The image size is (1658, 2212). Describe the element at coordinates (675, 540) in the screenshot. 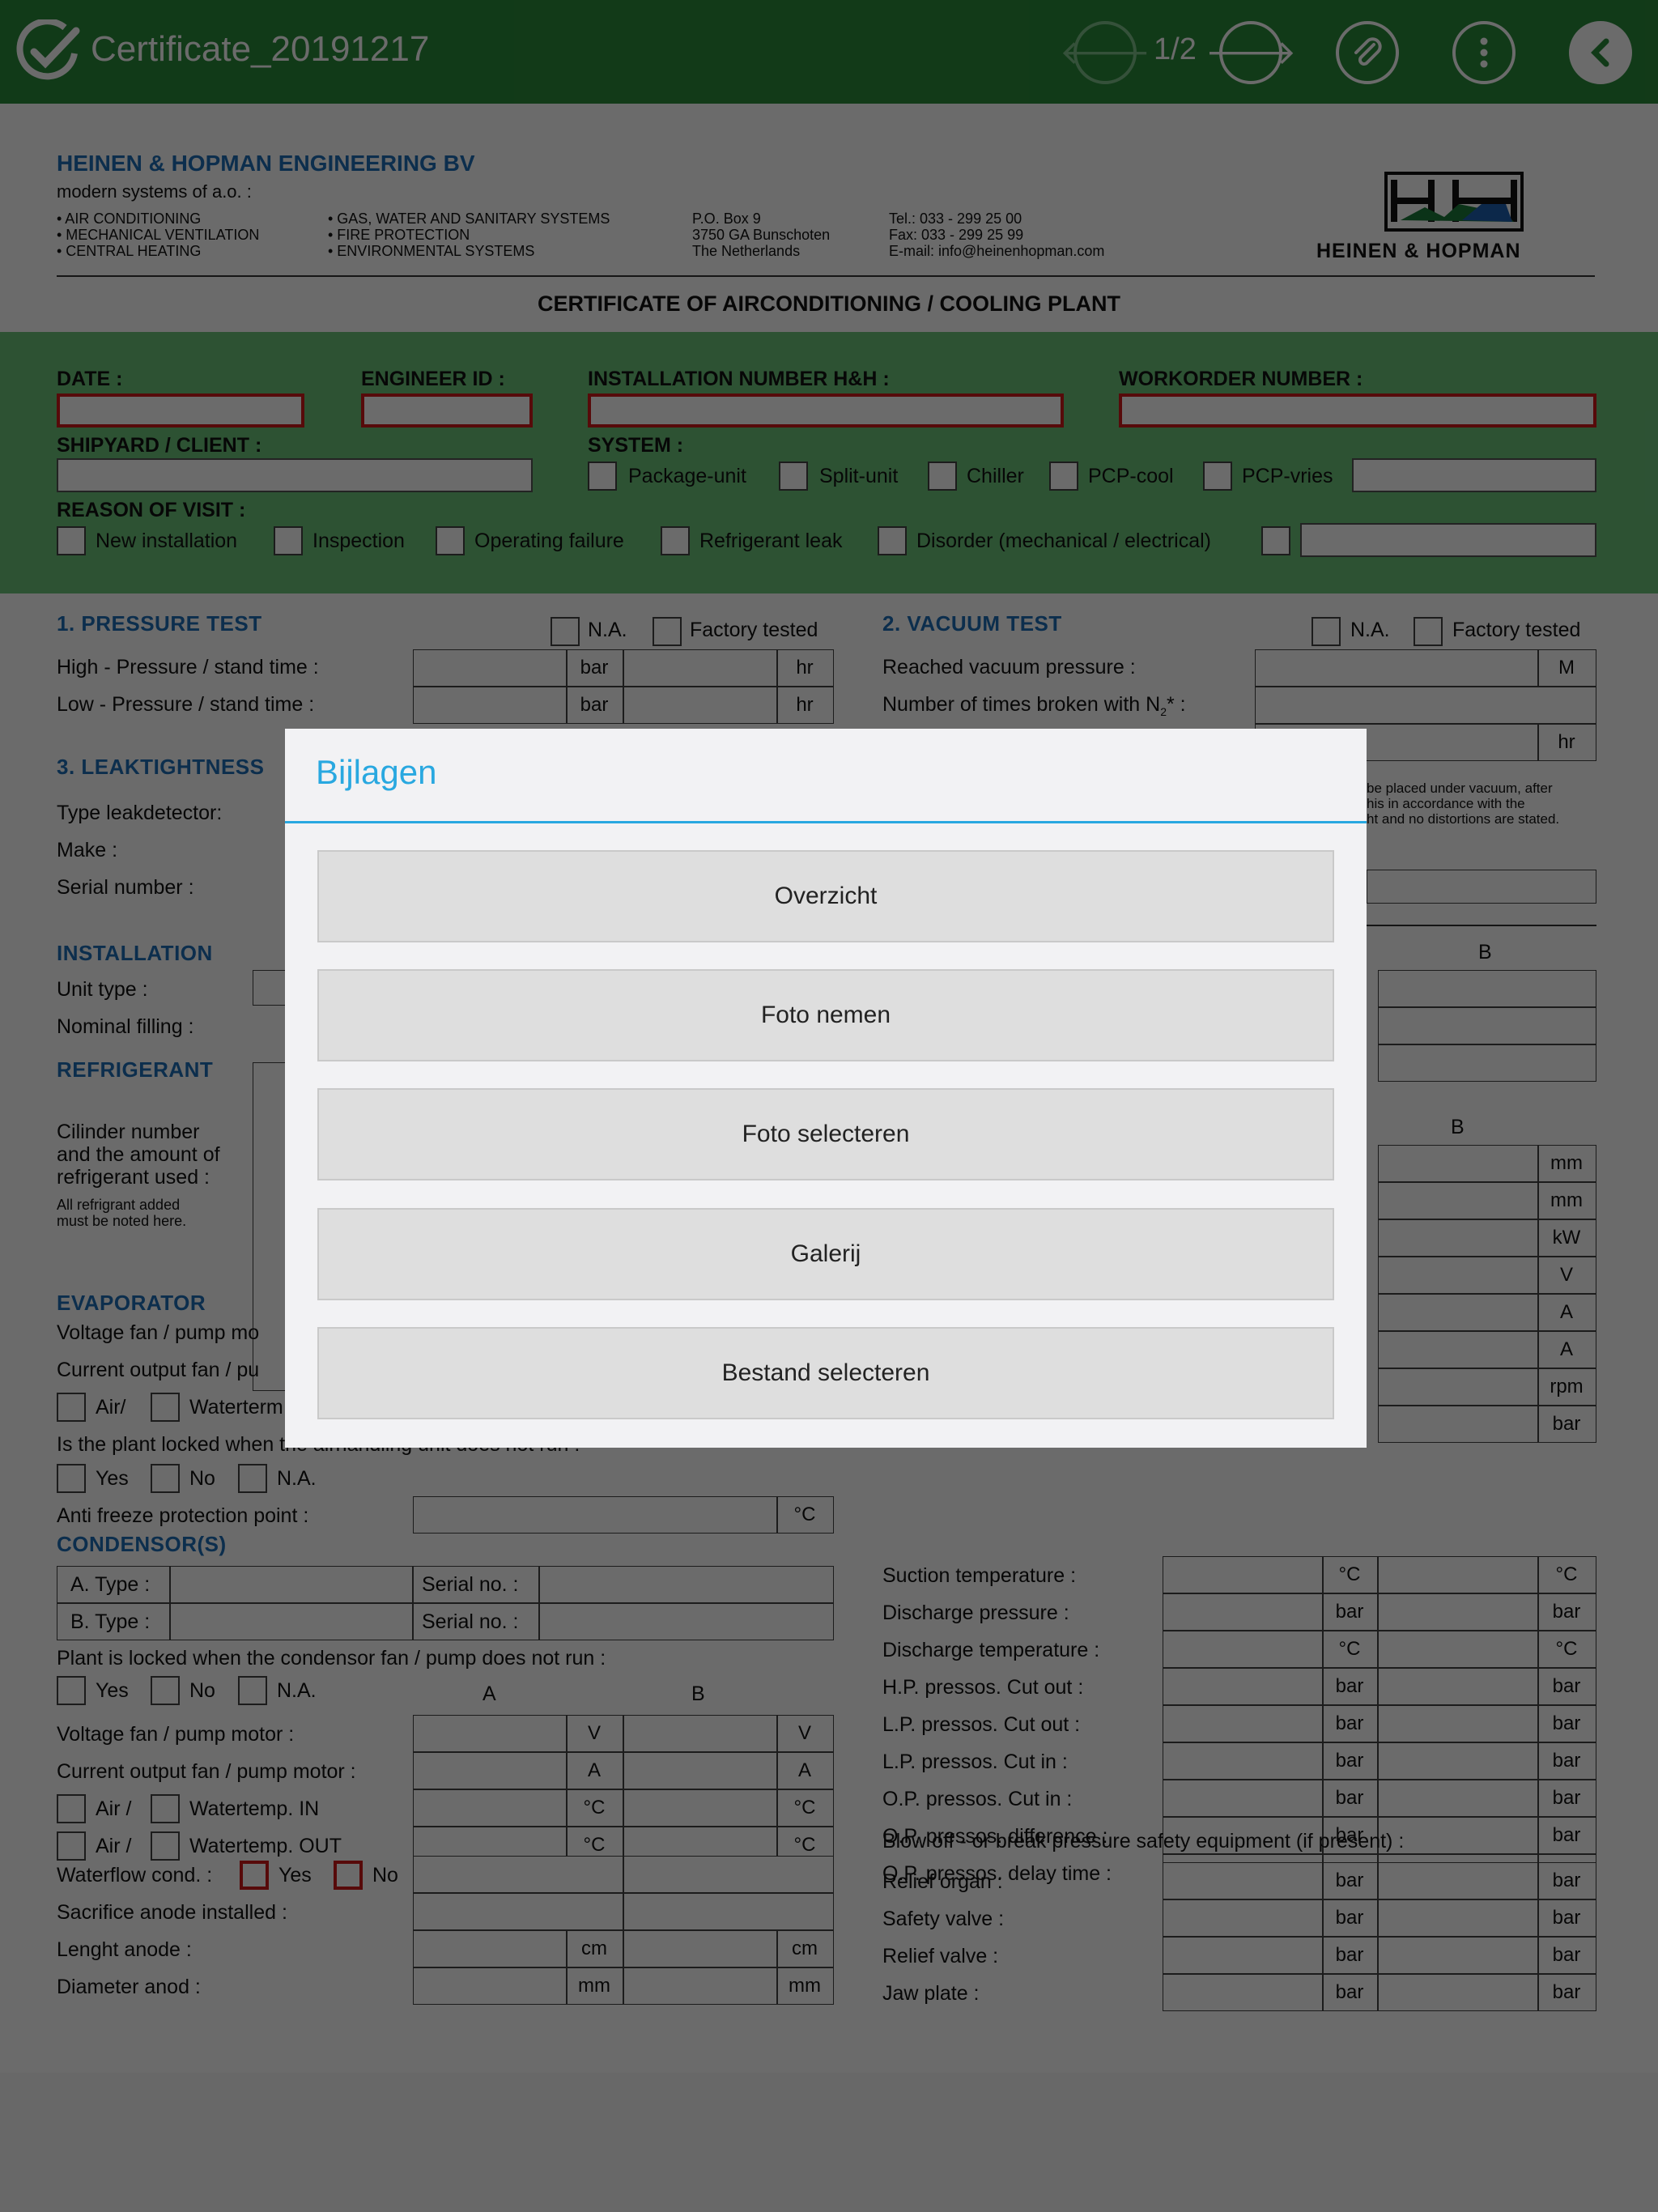

I see `reason-refrigerant-leak-checkbox` at that location.